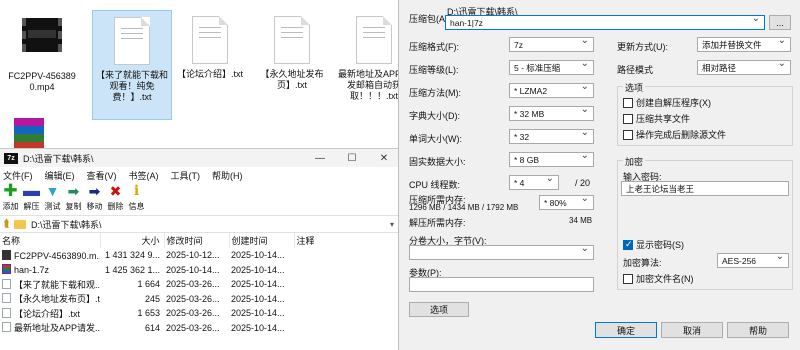 The image size is (800, 350). I want to click on up-folder-icon: ⮬, so click(7, 224).